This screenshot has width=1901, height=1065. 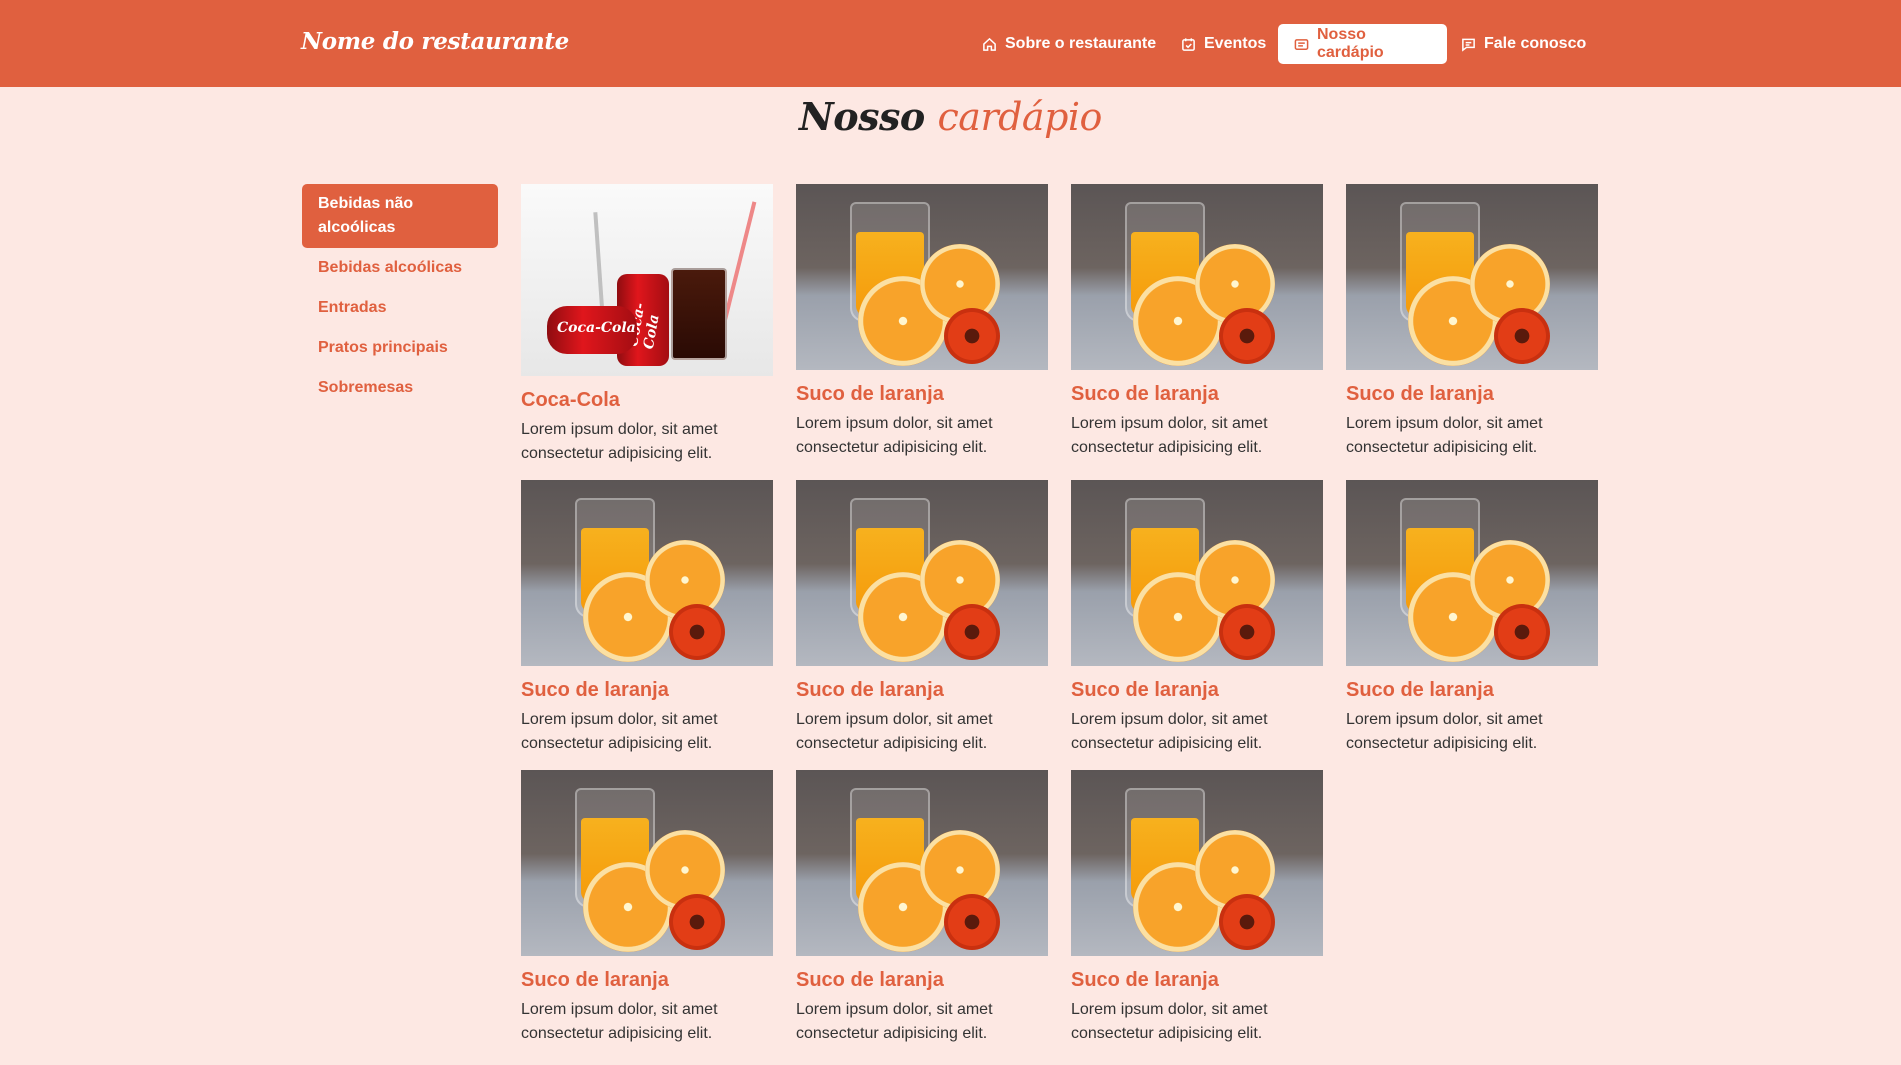 I want to click on home-icon, so click(x=989, y=44).